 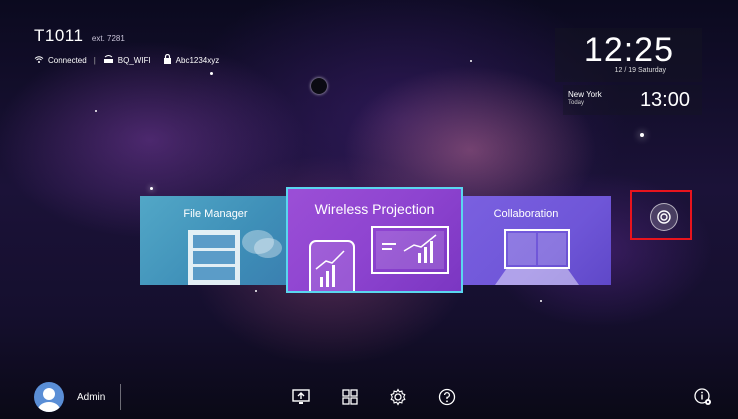 I want to click on file-server-icon, so click(x=235, y=257).